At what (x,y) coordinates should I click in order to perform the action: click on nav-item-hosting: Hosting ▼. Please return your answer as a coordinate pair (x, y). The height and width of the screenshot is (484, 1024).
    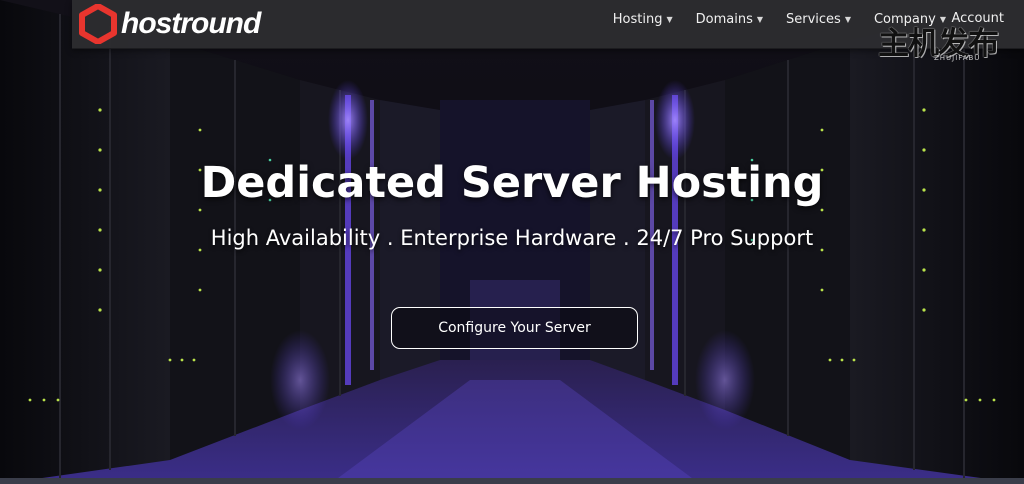
    Looking at the image, I should click on (643, 19).